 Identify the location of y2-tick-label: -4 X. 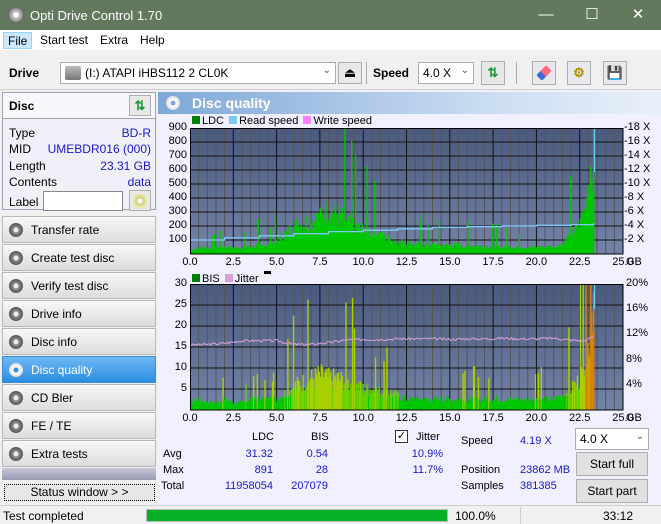
(634, 225).